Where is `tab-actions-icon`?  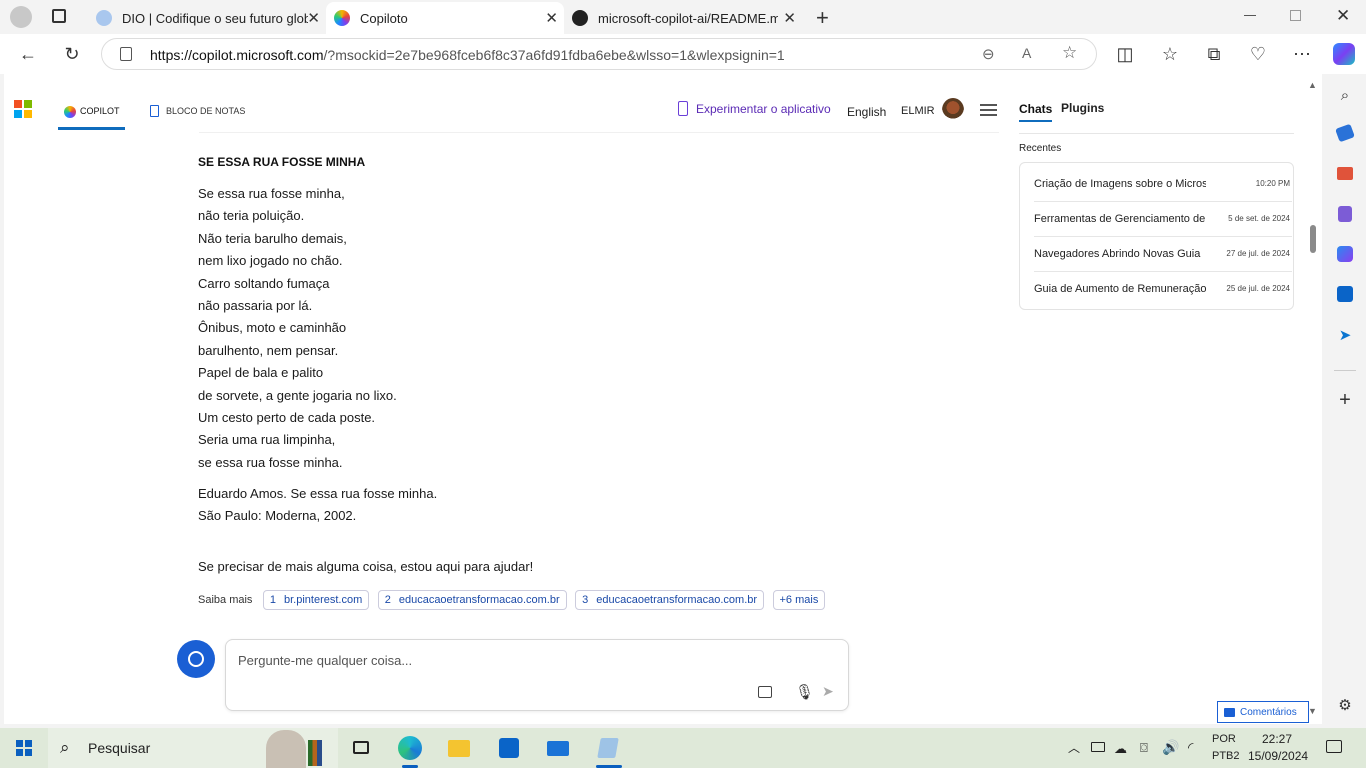
tab-actions-icon is located at coordinates (59, 16).